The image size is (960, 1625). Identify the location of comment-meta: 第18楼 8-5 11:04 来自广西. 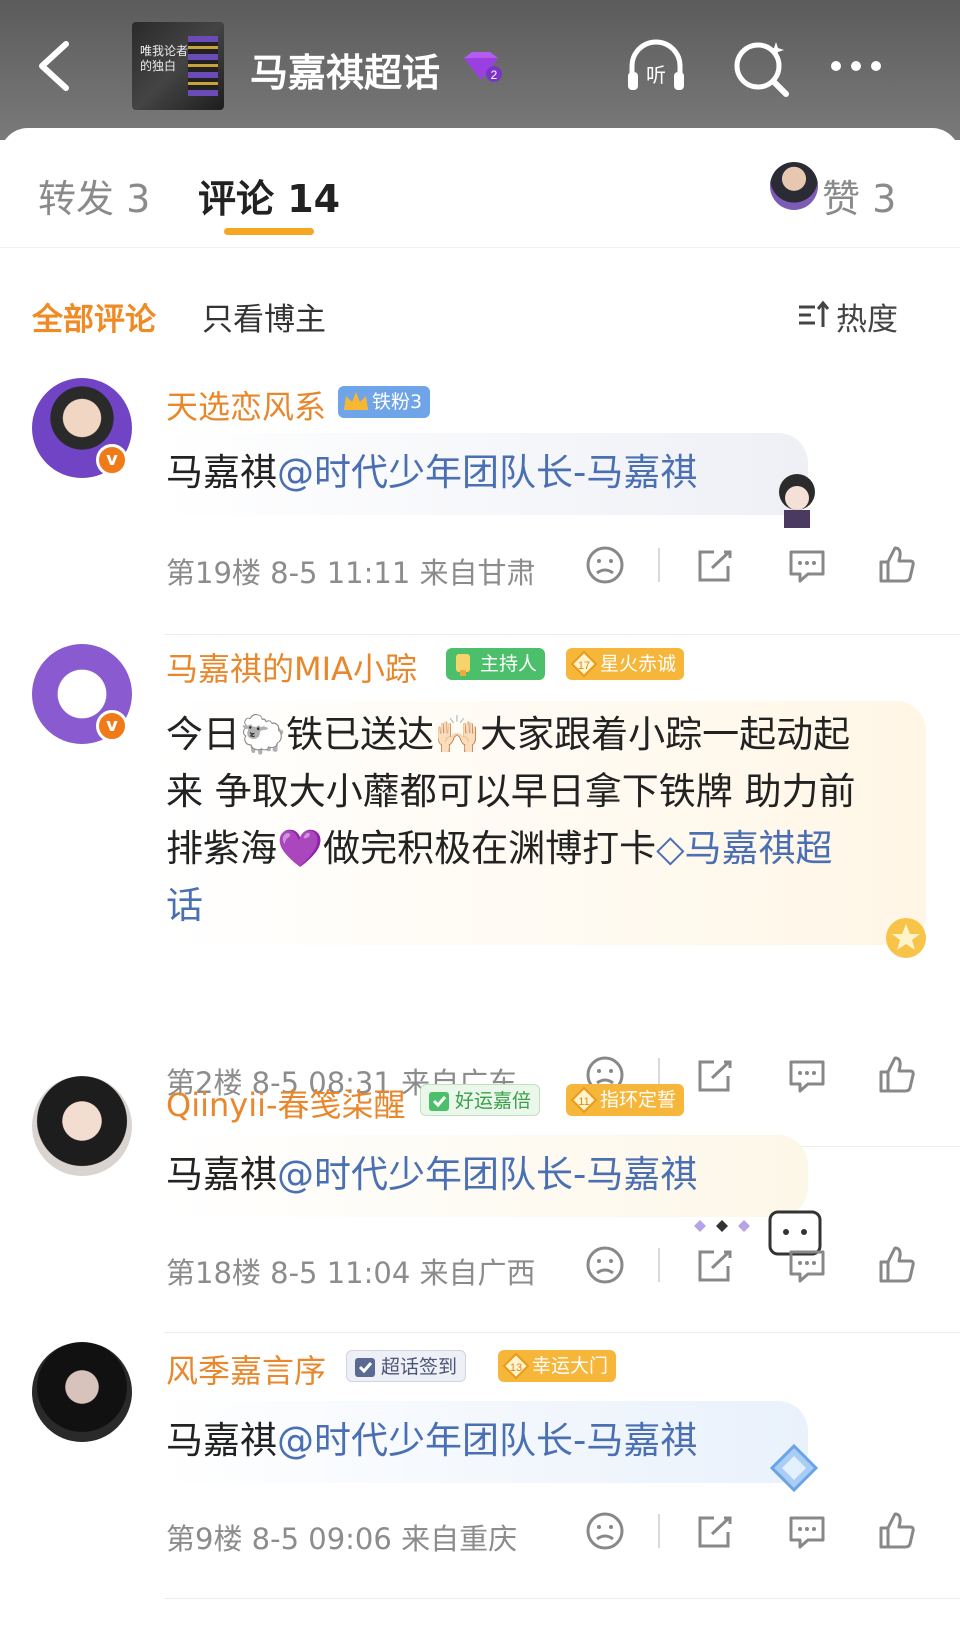
(351, 1273).